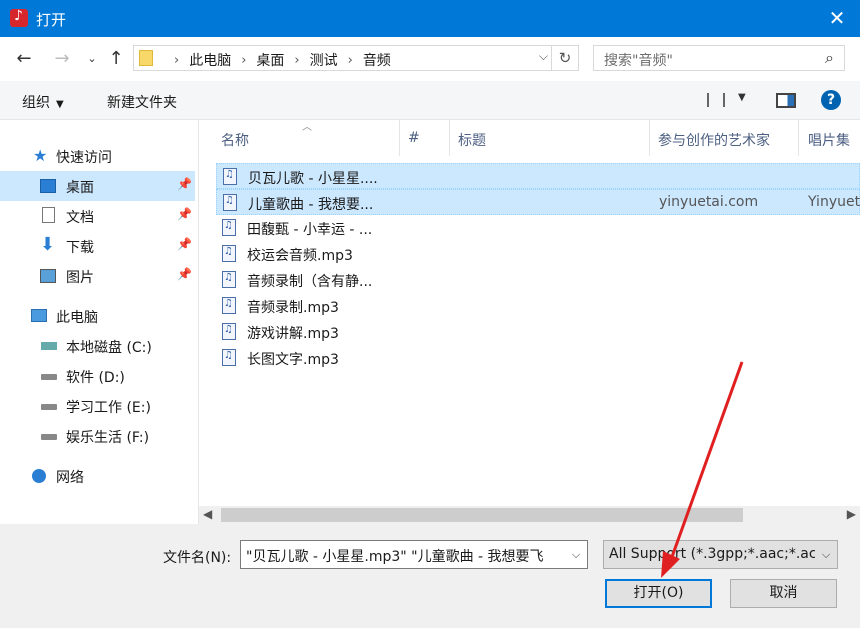 This screenshot has width=860, height=628. I want to click on file-name: 校运会音频.mp3, so click(300, 256).